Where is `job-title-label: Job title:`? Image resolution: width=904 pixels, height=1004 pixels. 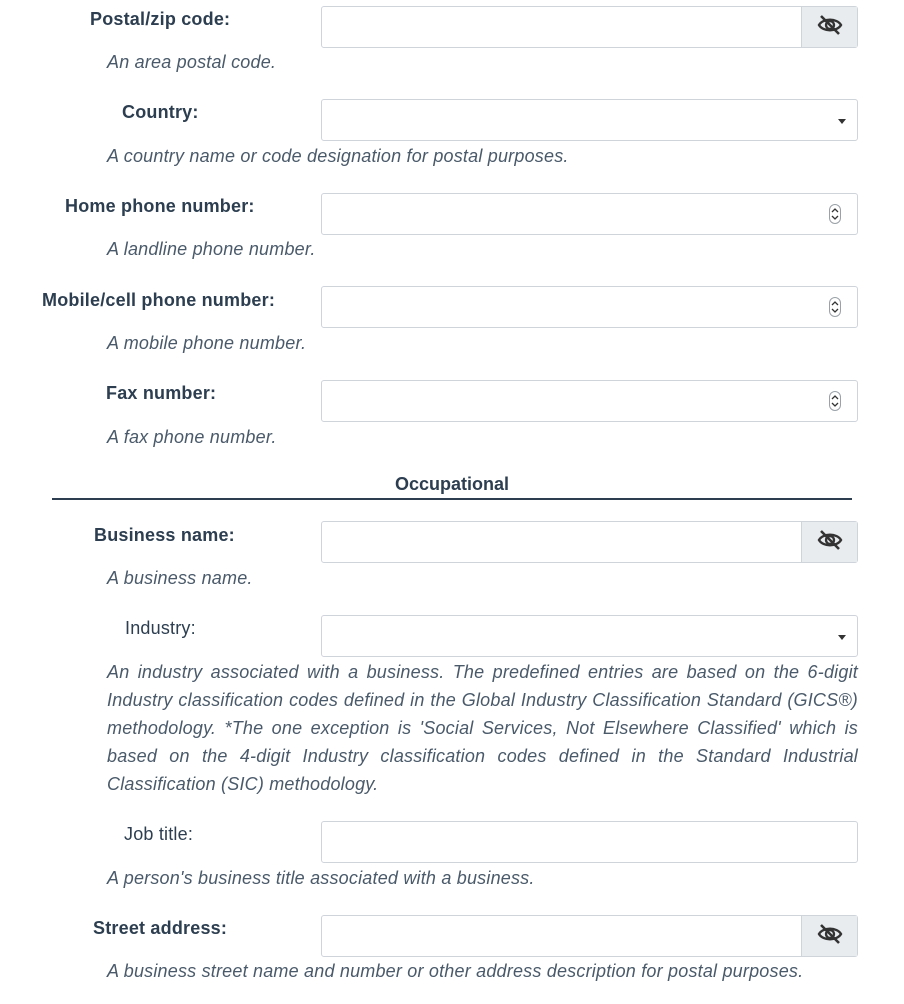
job-title-label: Job title: is located at coordinates (159, 834).